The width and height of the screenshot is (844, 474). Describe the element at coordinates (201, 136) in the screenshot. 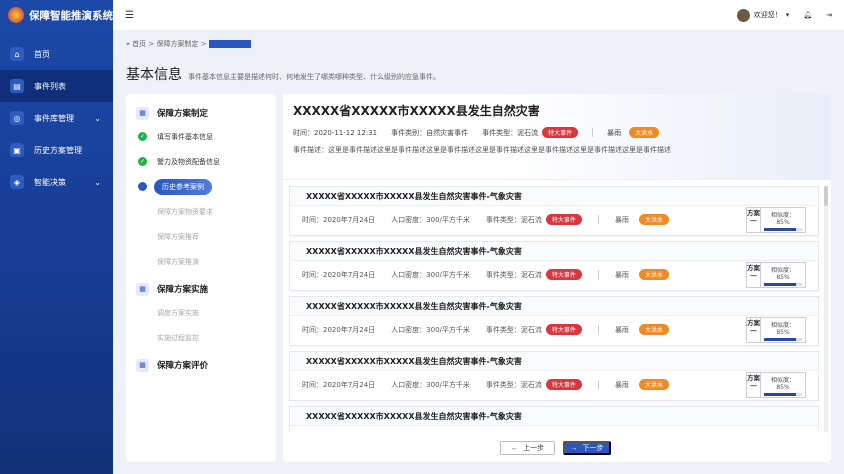

I see `step-item: ✓ 填写事件基本信息` at that location.